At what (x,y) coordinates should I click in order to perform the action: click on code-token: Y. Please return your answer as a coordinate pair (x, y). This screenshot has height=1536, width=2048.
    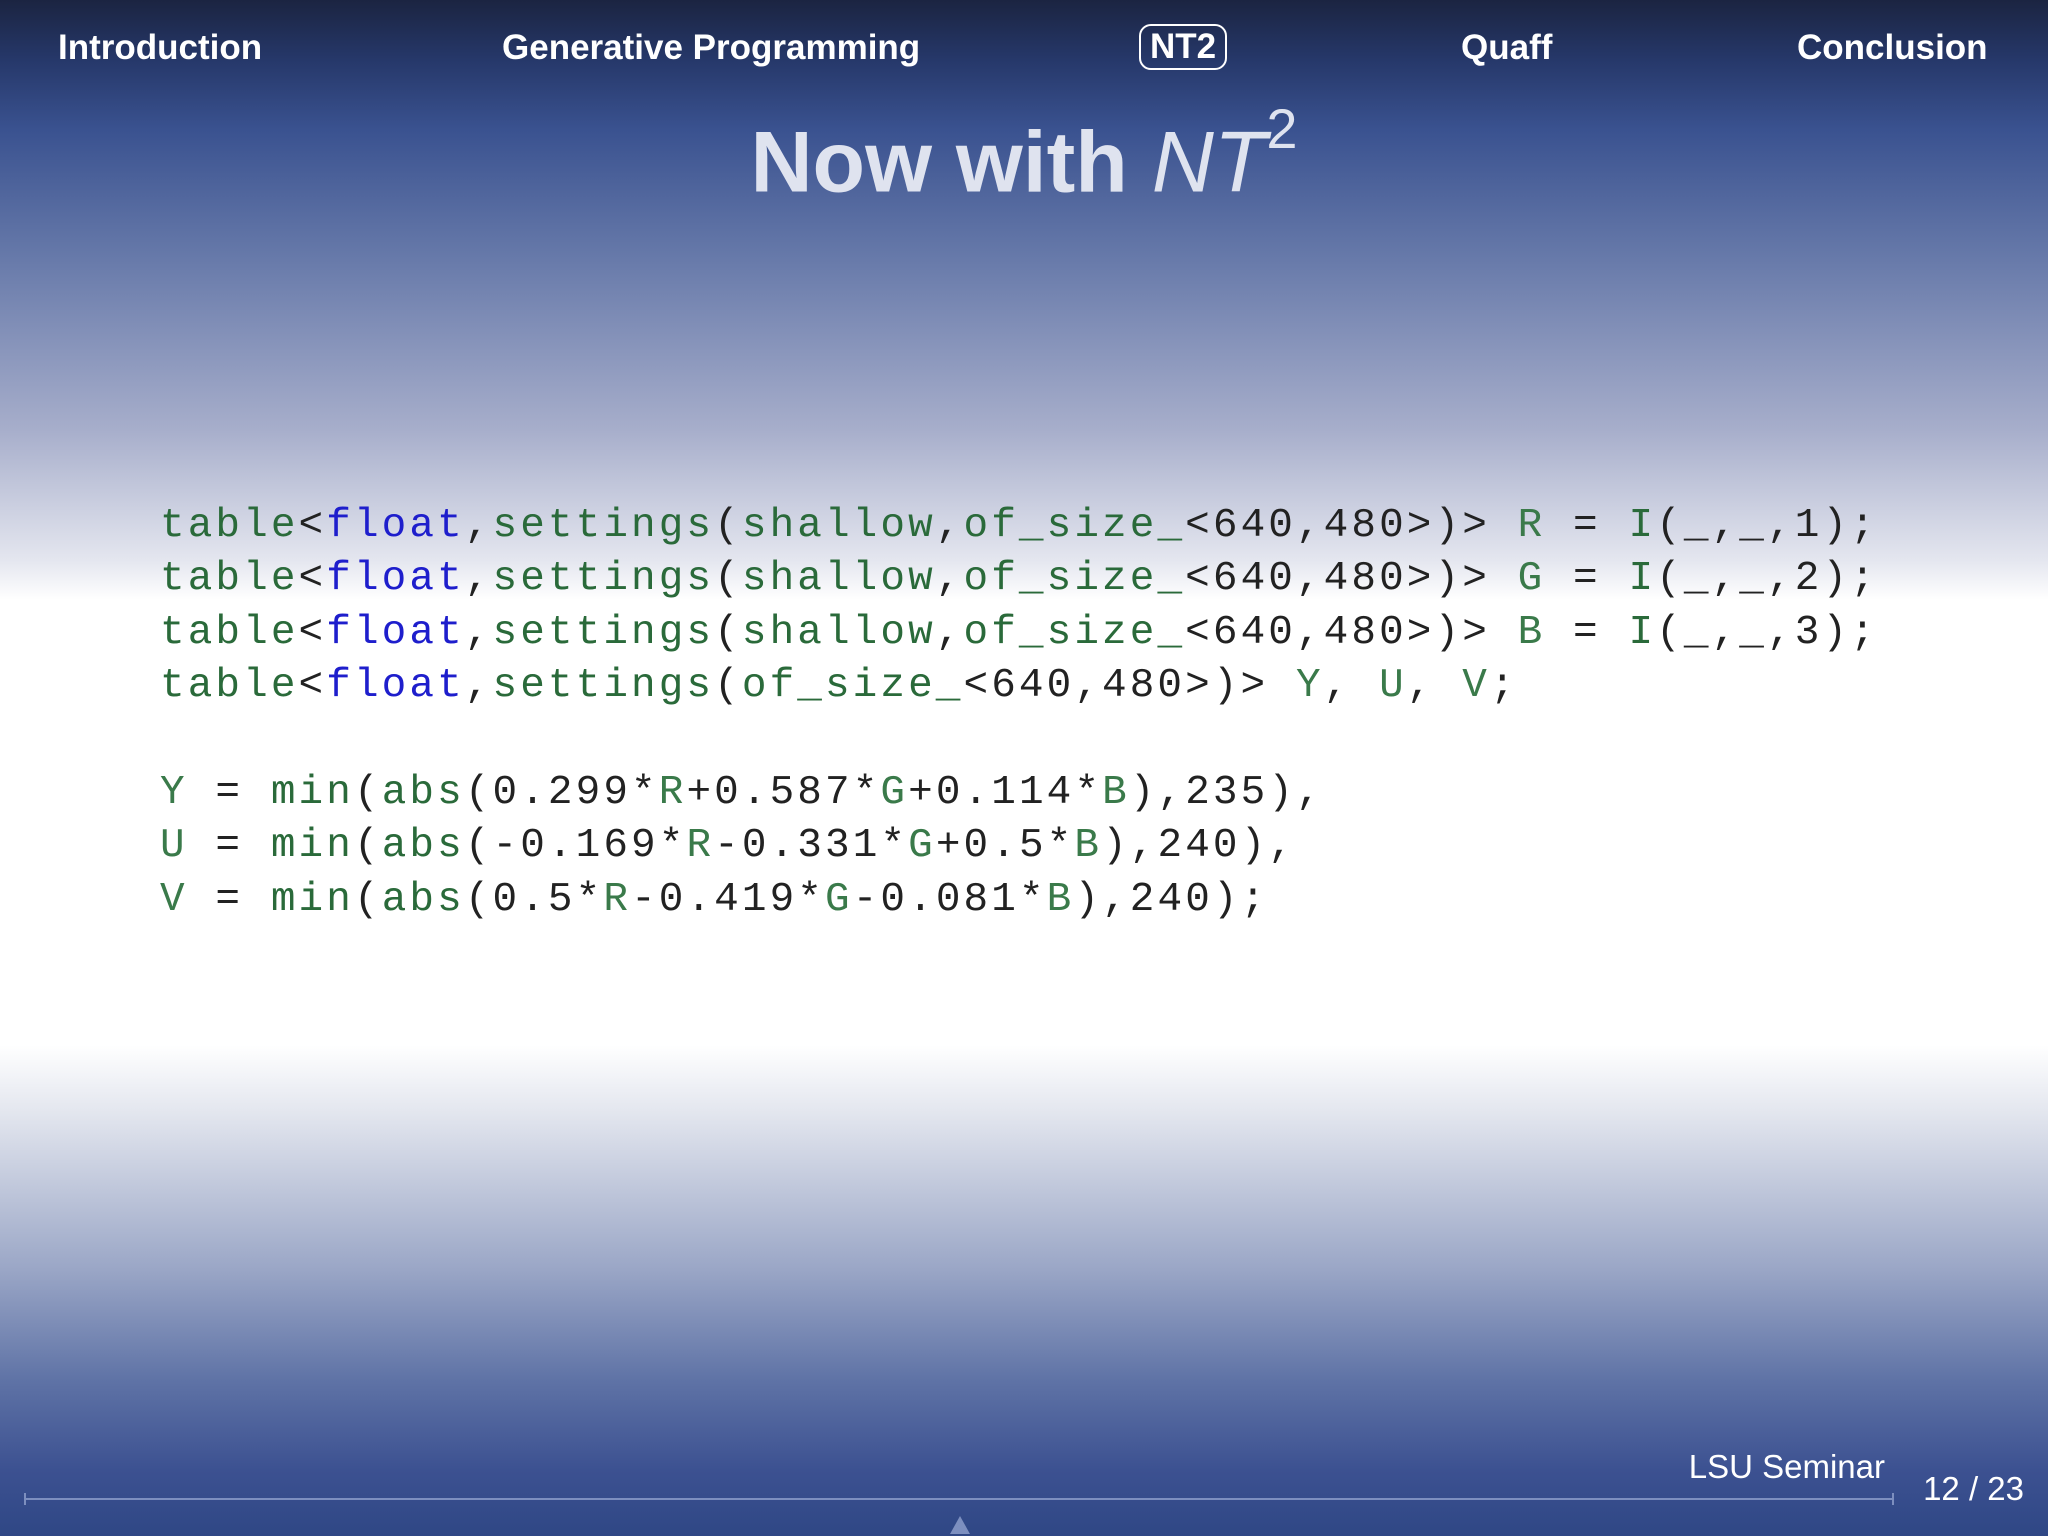
    Looking at the image, I should click on (174, 792).